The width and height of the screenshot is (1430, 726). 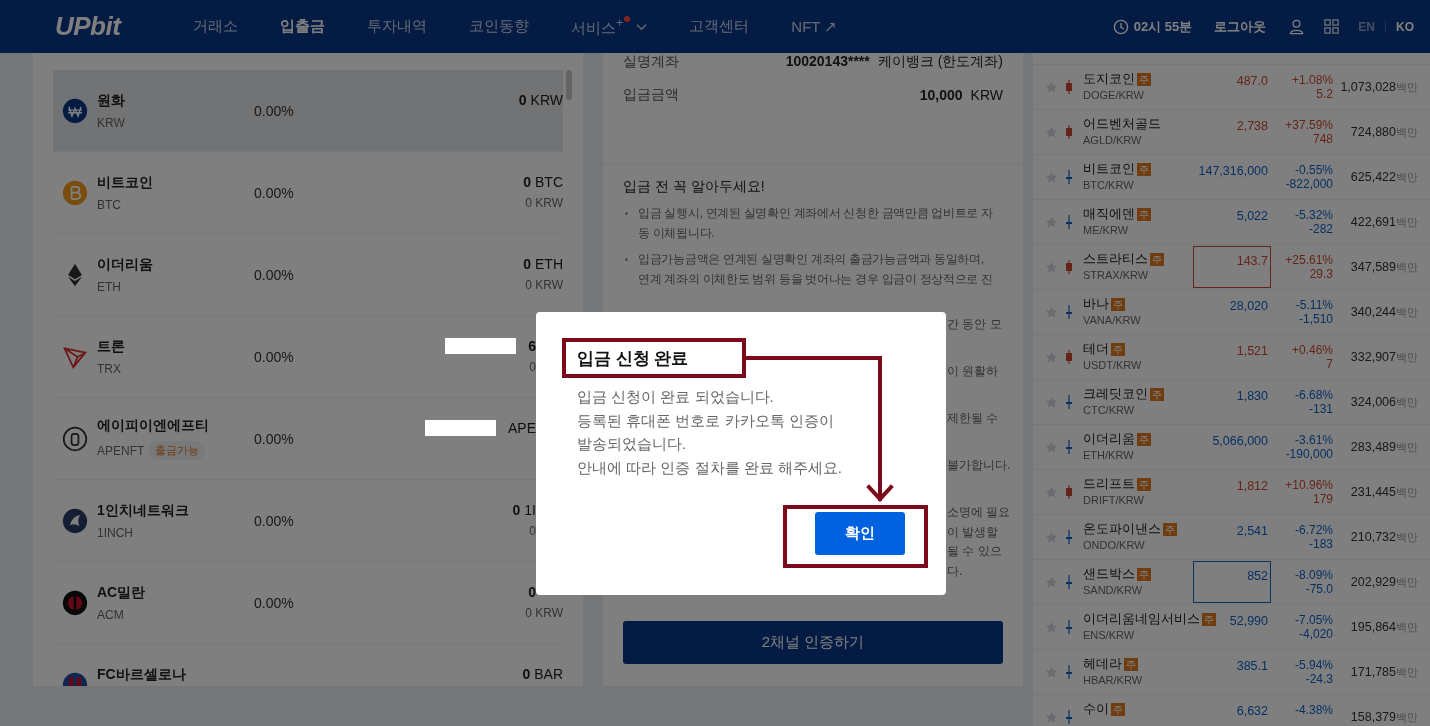 What do you see at coordinates (111, 122) in the screenshot?
I see `coin-symbol: KRW` at bounding box center [111, 122].